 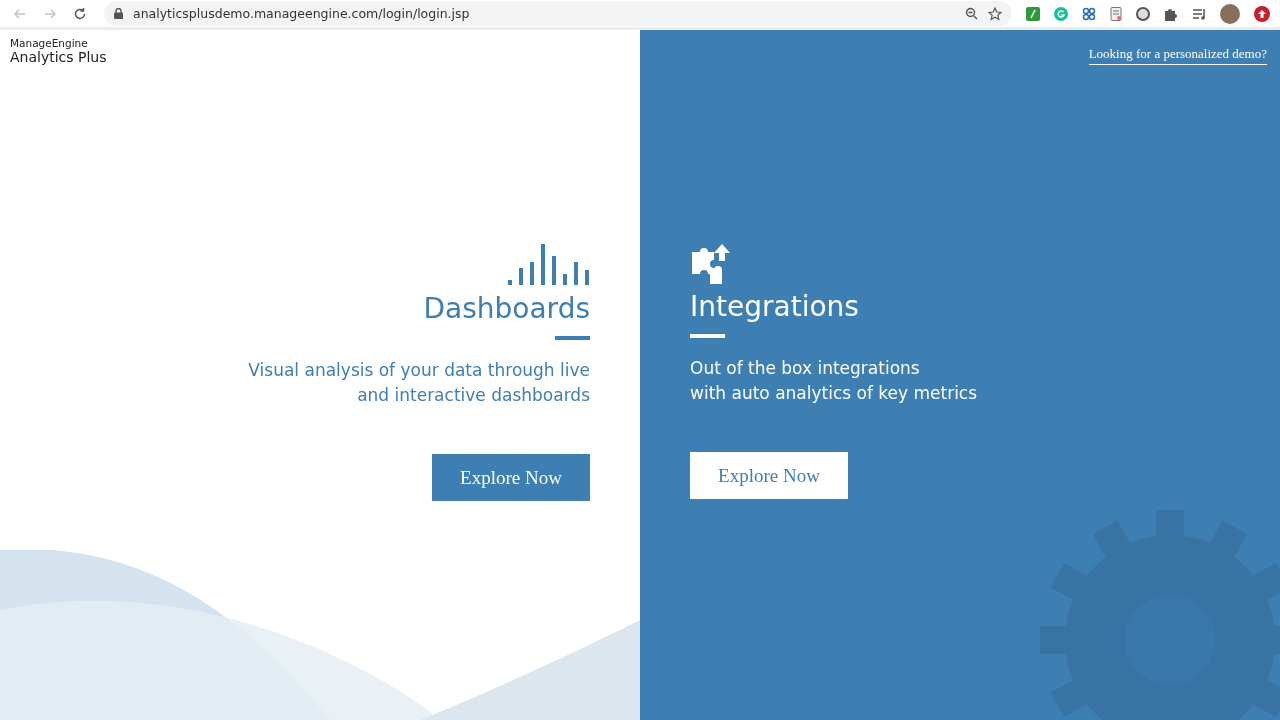 I want to click on puzzle-icon, so click(x=1171, y=13).